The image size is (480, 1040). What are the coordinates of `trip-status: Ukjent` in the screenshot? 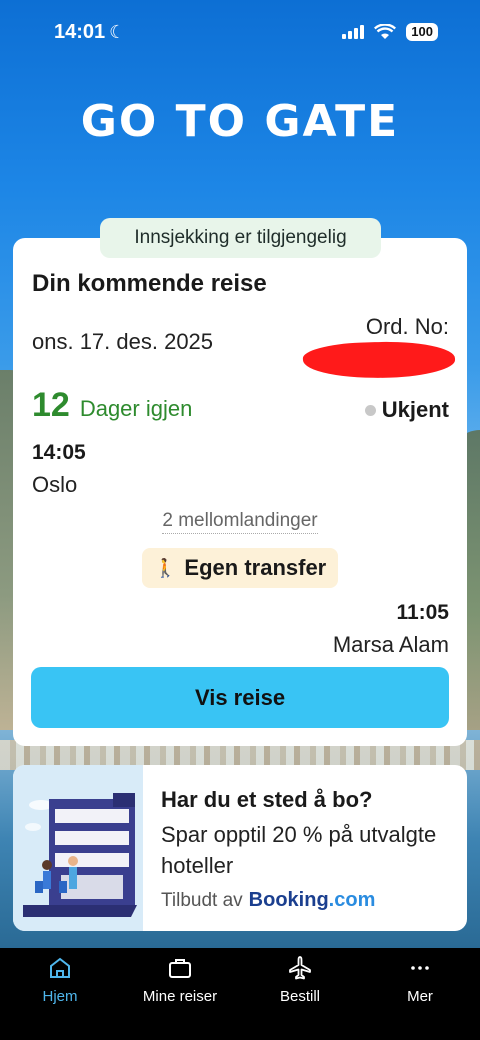 It's located at (406, 410).